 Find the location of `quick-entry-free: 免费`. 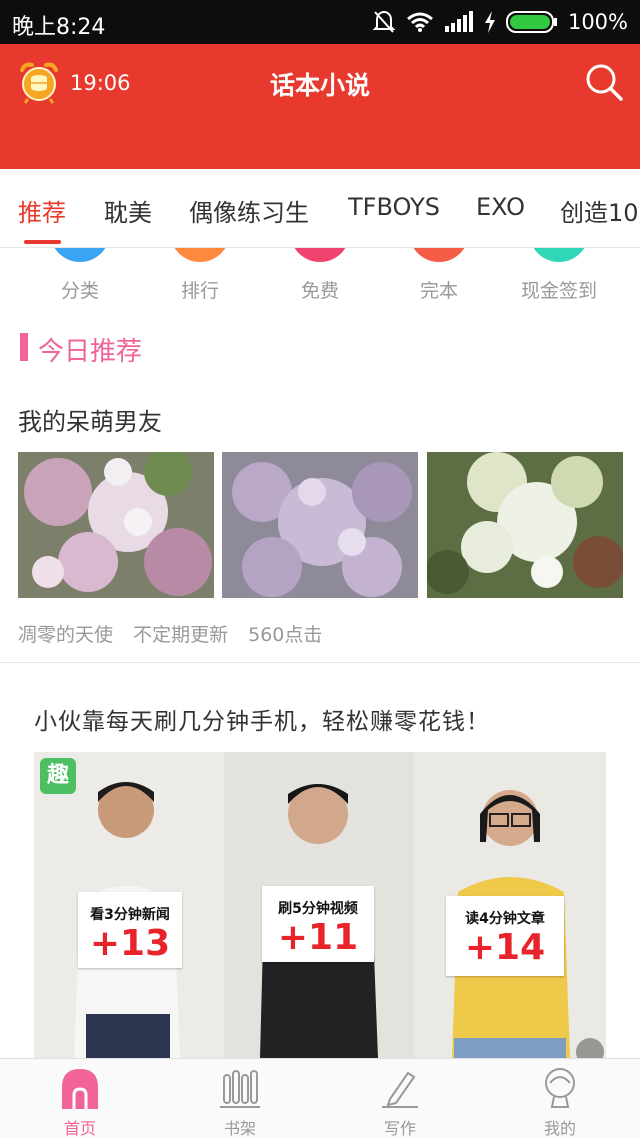

quick-entry-free: 免费 is located at coordinates (320, 279).